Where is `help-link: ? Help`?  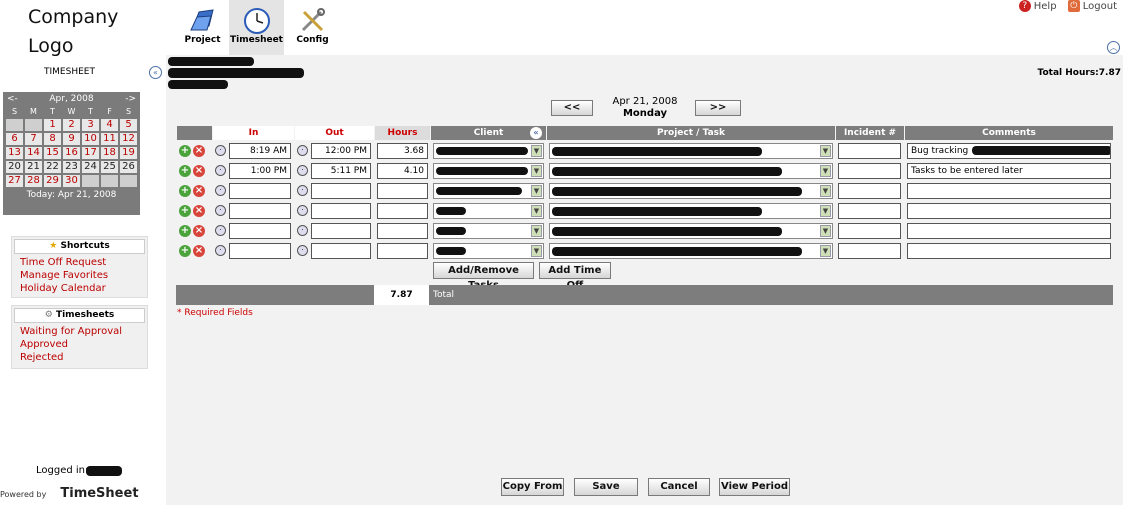
help-link: ? Help is located at coordinates (1037, 6).